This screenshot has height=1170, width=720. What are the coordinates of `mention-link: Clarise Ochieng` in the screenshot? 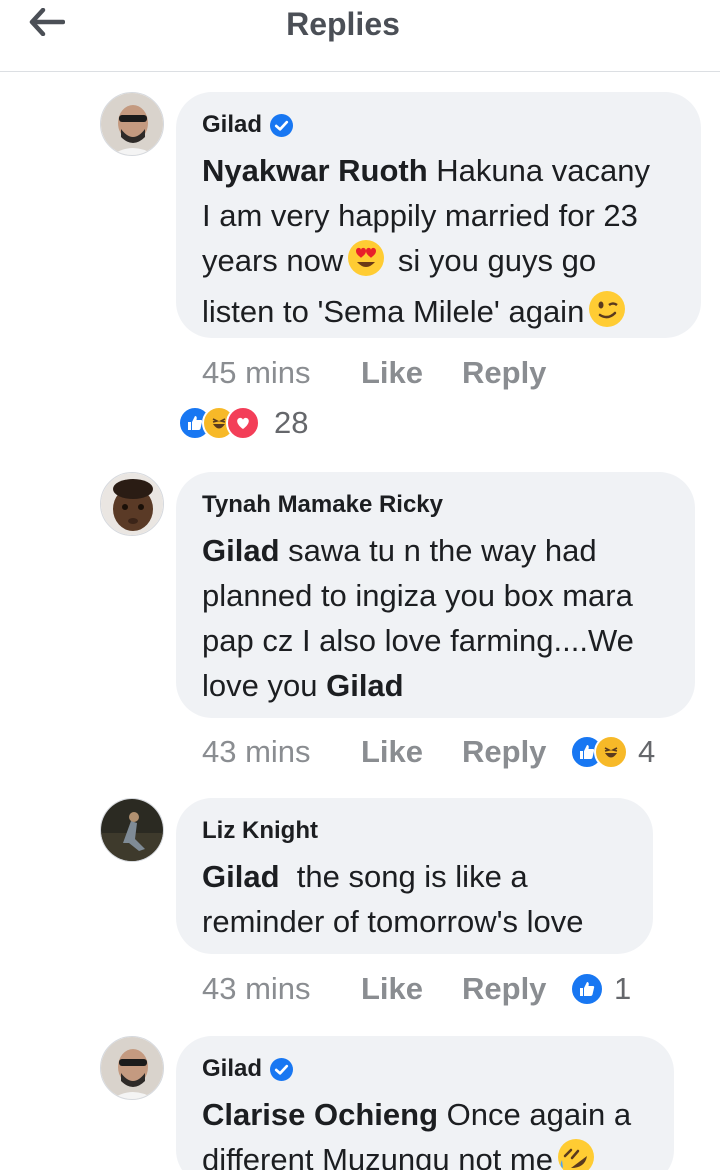 It's located at (320, 1114).